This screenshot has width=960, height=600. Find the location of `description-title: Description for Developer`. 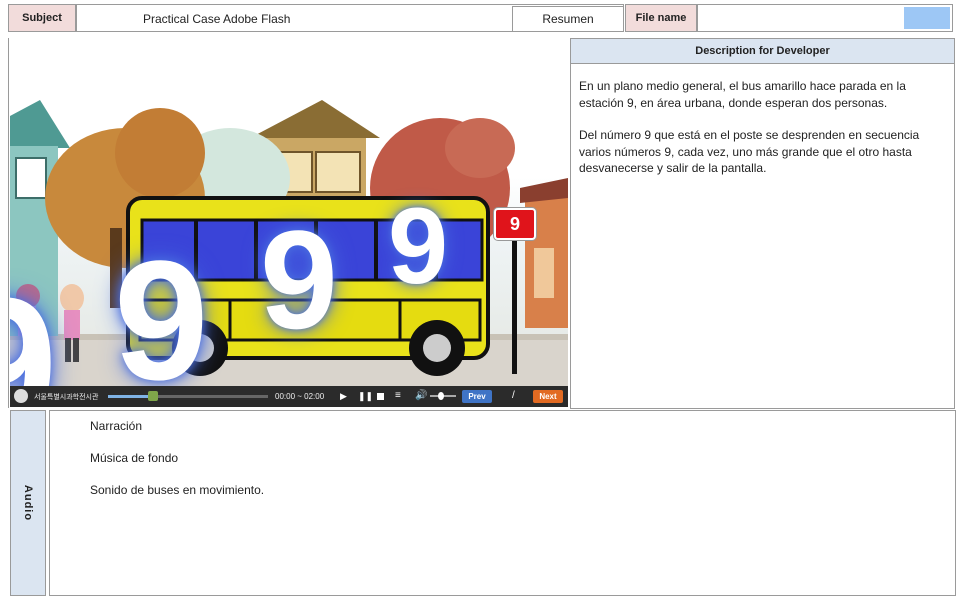

description-title: Description for Developer is located at coordinates (762, 51).